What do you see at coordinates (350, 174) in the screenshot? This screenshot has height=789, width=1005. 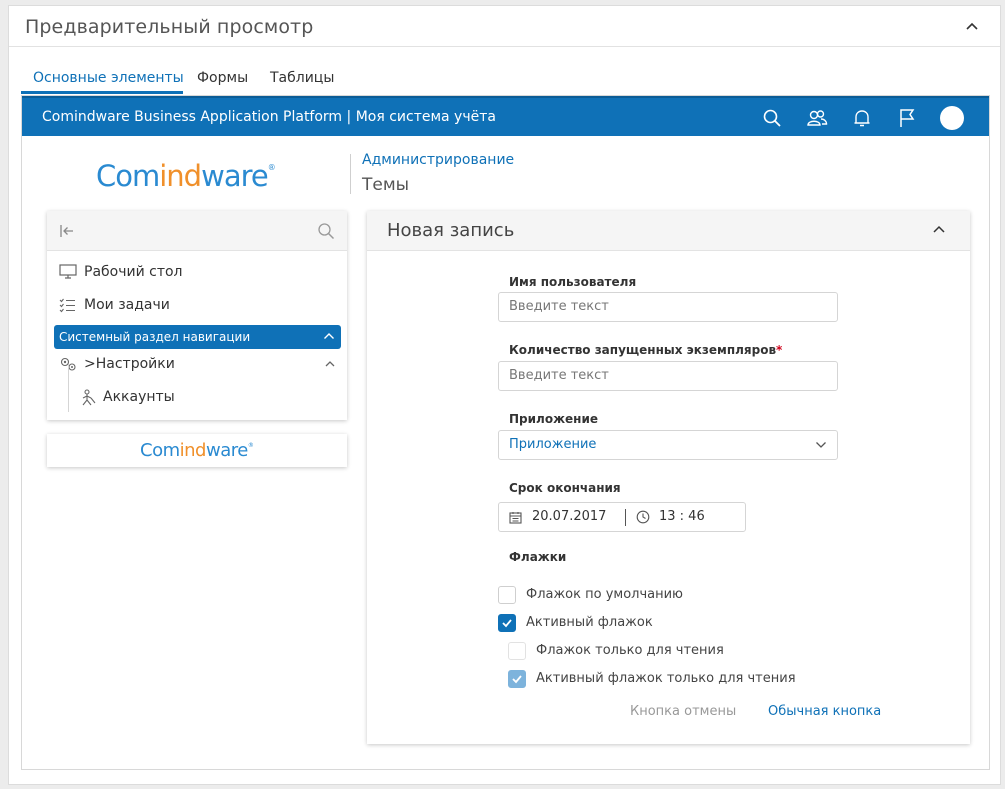 I see `header-divider` at bounding box center [350, 174].